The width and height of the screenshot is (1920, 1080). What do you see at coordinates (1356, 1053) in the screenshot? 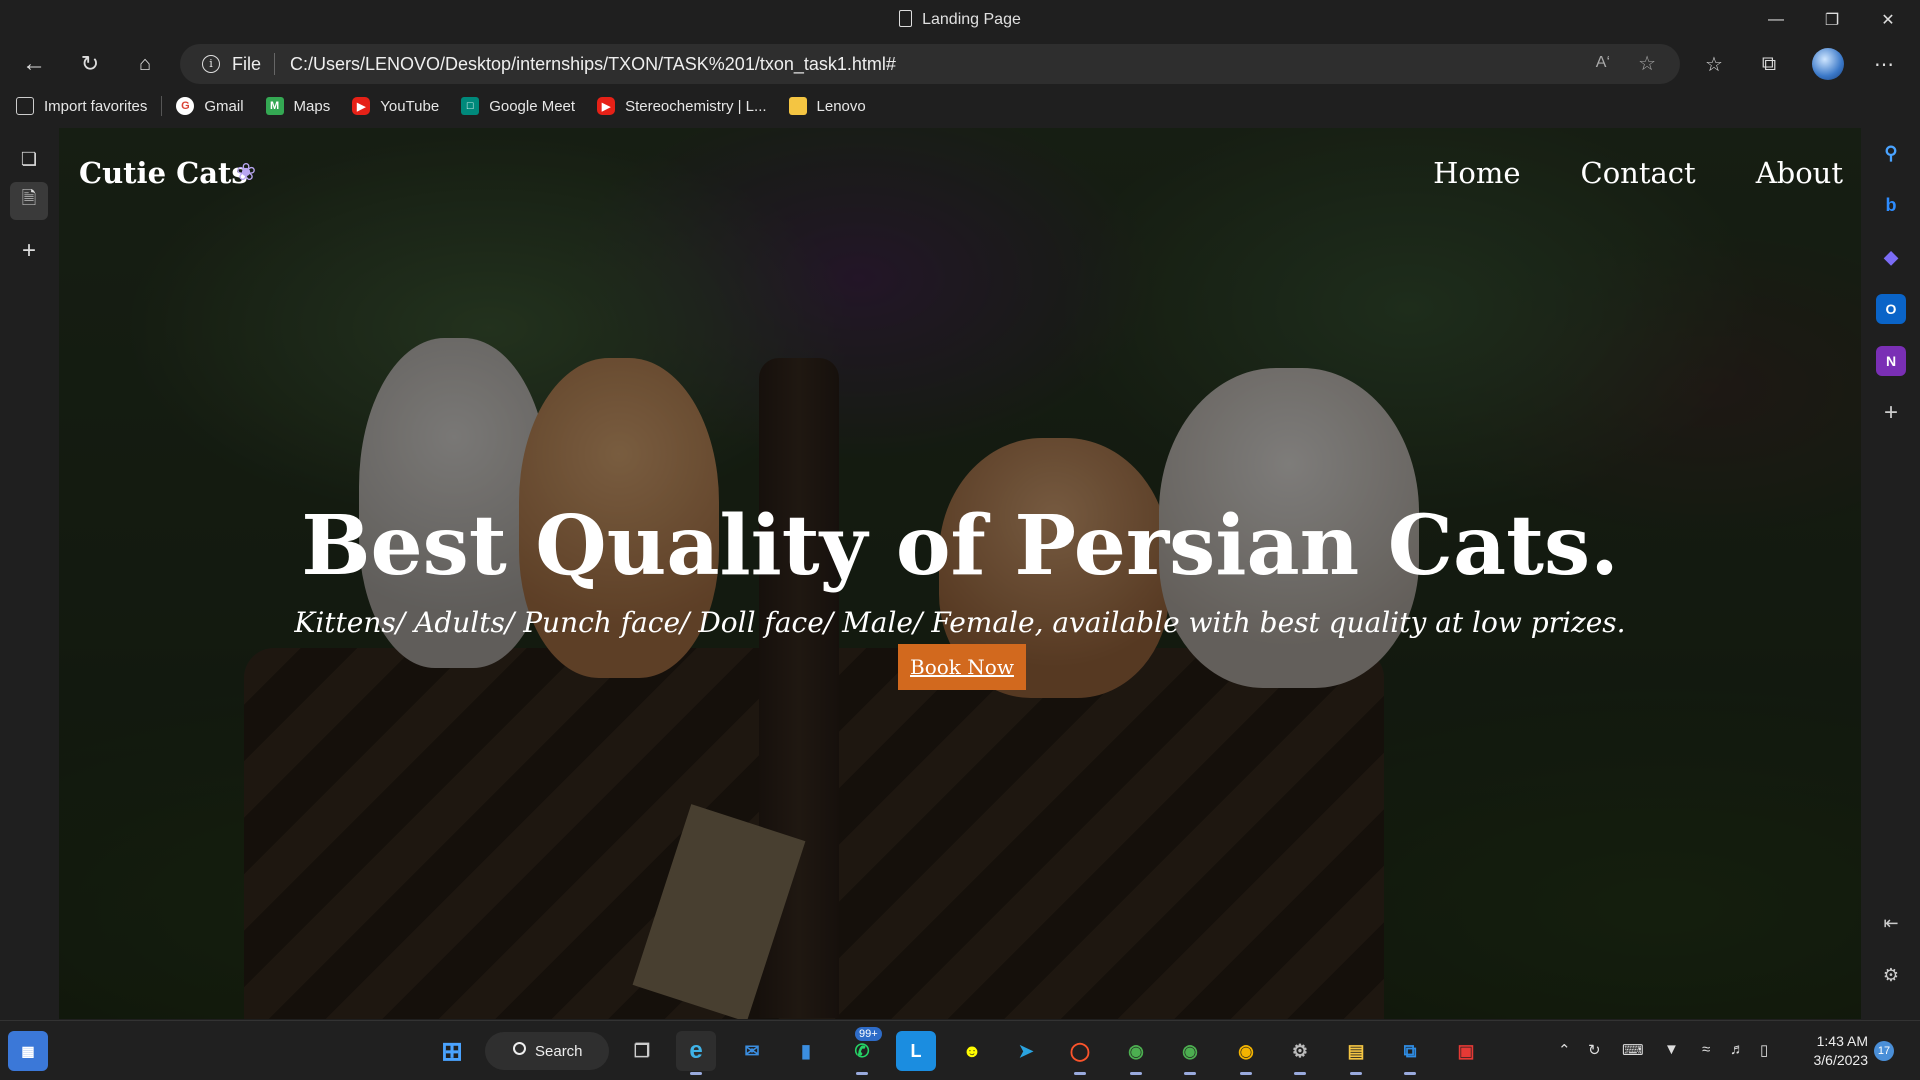
I see `file-explorer-icon: ▤` at bounding box center [1356, 1053].